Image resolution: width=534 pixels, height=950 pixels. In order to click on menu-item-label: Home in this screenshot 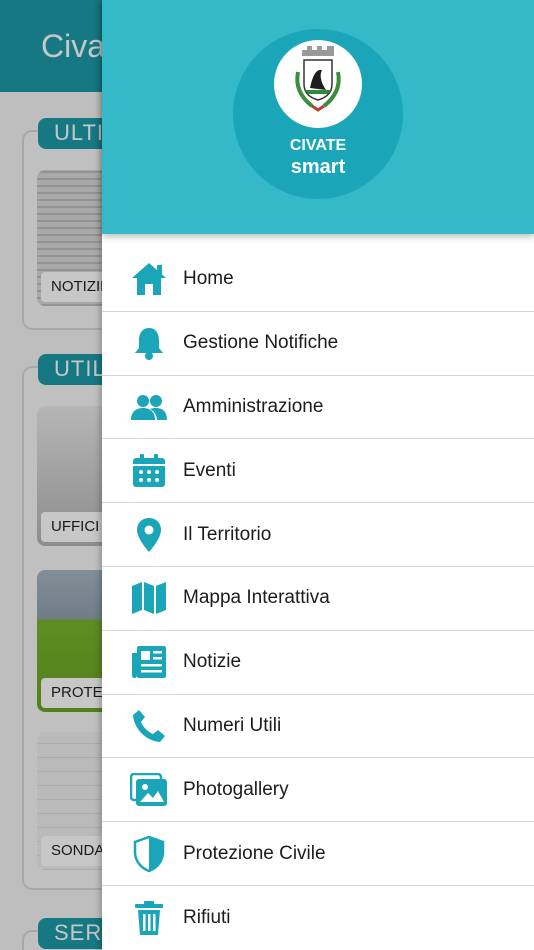, I will do `click(208, 279)`.